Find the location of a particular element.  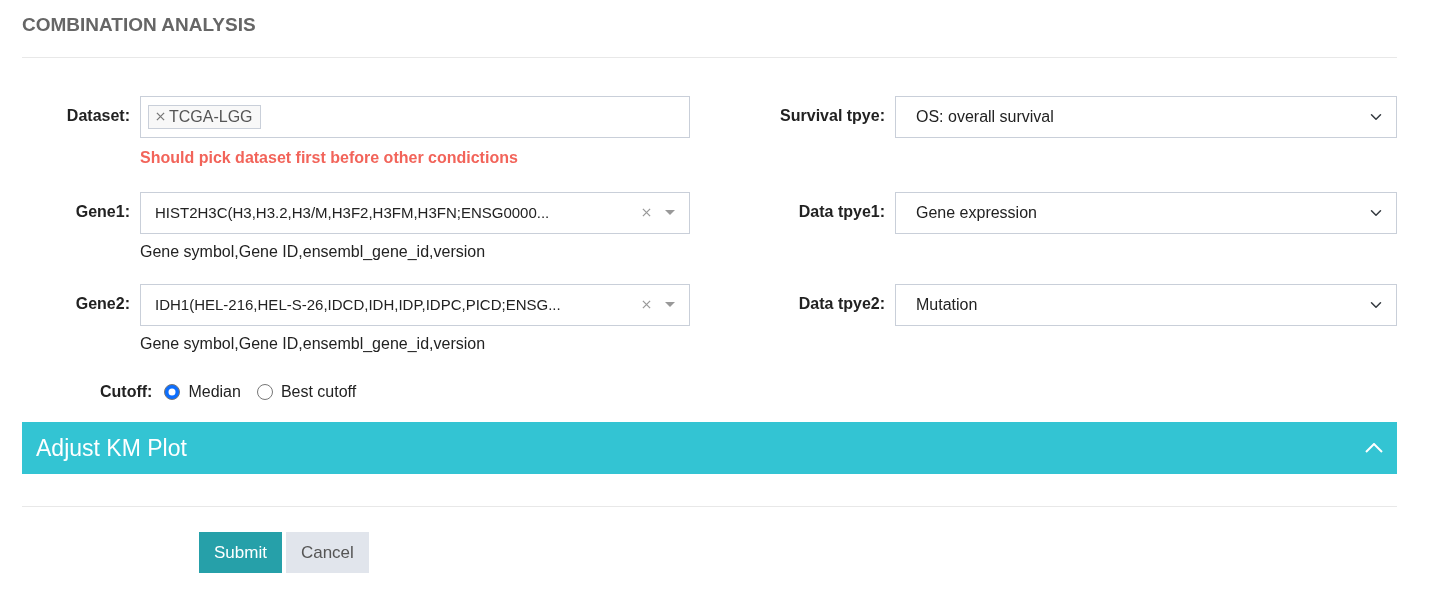

survival-type-select: OS: overall survival is located at coordinates (1146, 116).